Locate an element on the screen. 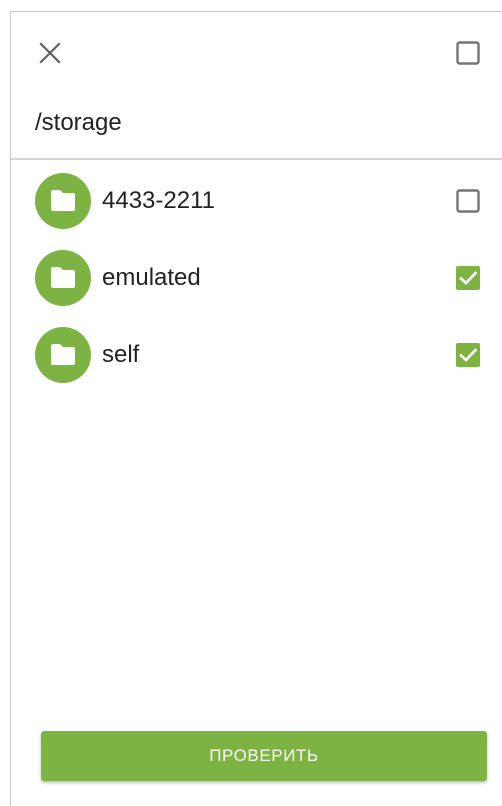  folder-row-self: self is located at coordinates (256, 356).